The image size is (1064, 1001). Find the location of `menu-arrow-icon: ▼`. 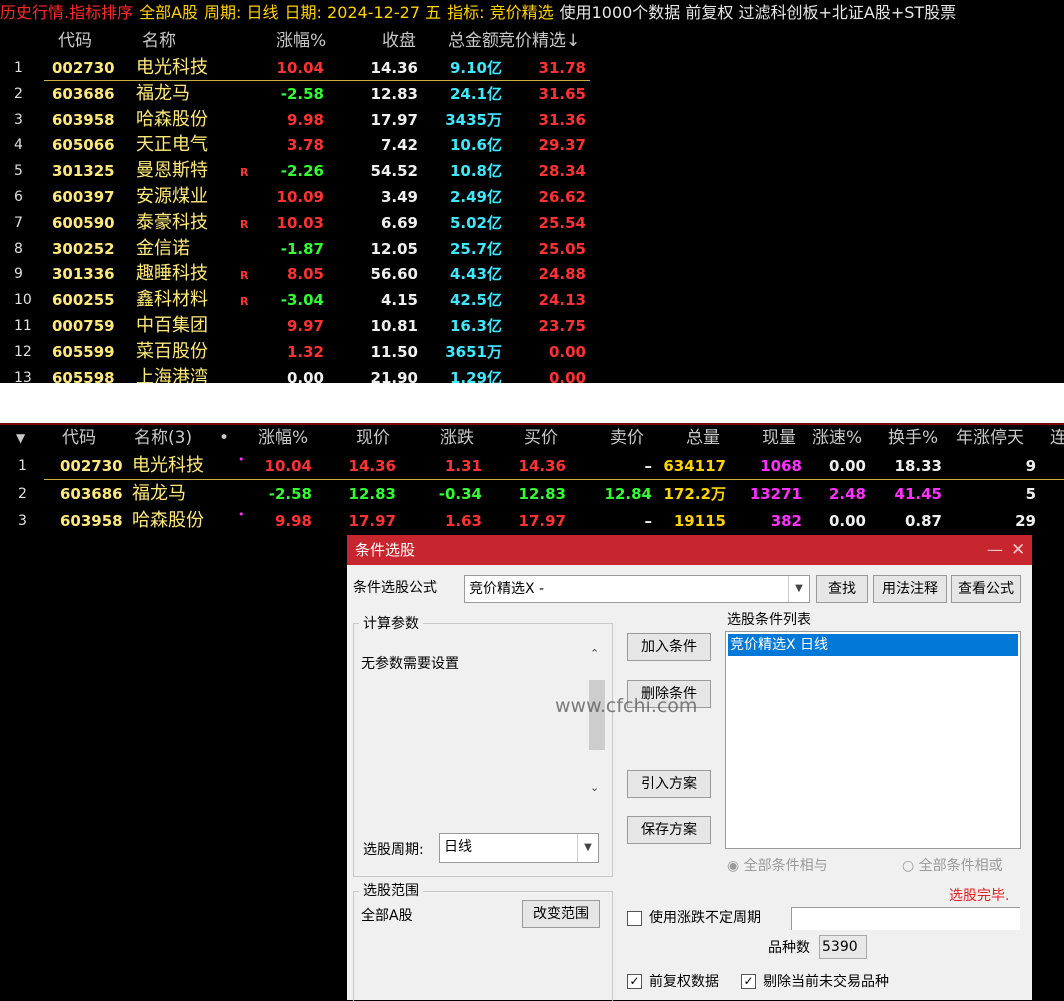

menu-arrow-icon: ▼ is located at coordinates (20, 438).